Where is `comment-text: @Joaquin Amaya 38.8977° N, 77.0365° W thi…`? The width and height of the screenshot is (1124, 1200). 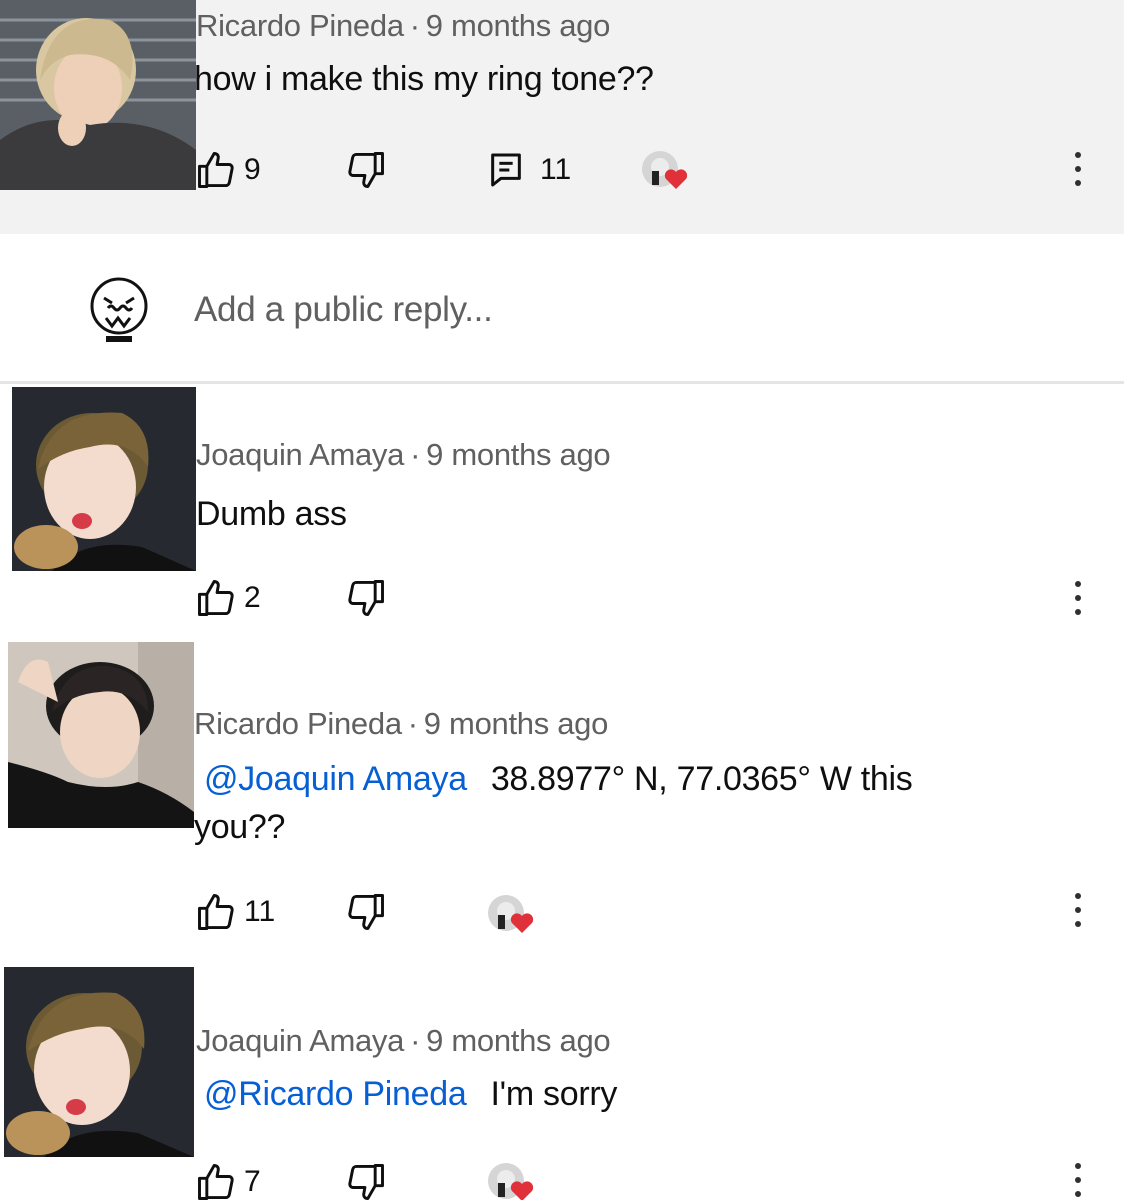 comment-text: @Joaquin Amaya 38.8977° N, 77.0365° W thi… is located at coordinates (554, 779).